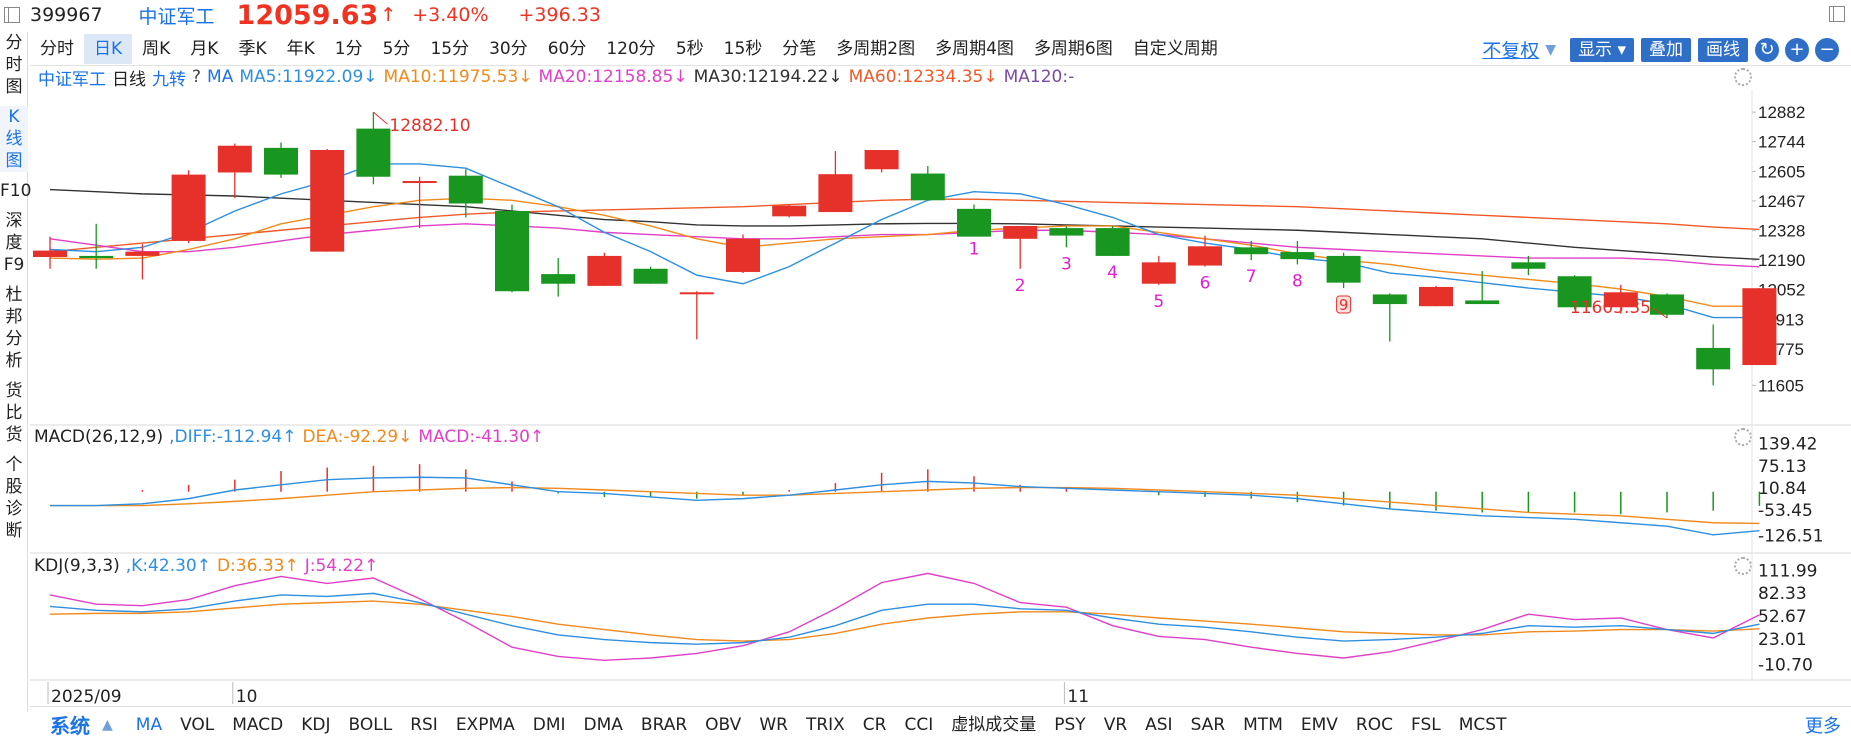 The width and height of the screenshot is (1851, 744). Describe the element at coordinates (315, 725) in the screenshot. I see `indicator-tab: KDJ` at that location.